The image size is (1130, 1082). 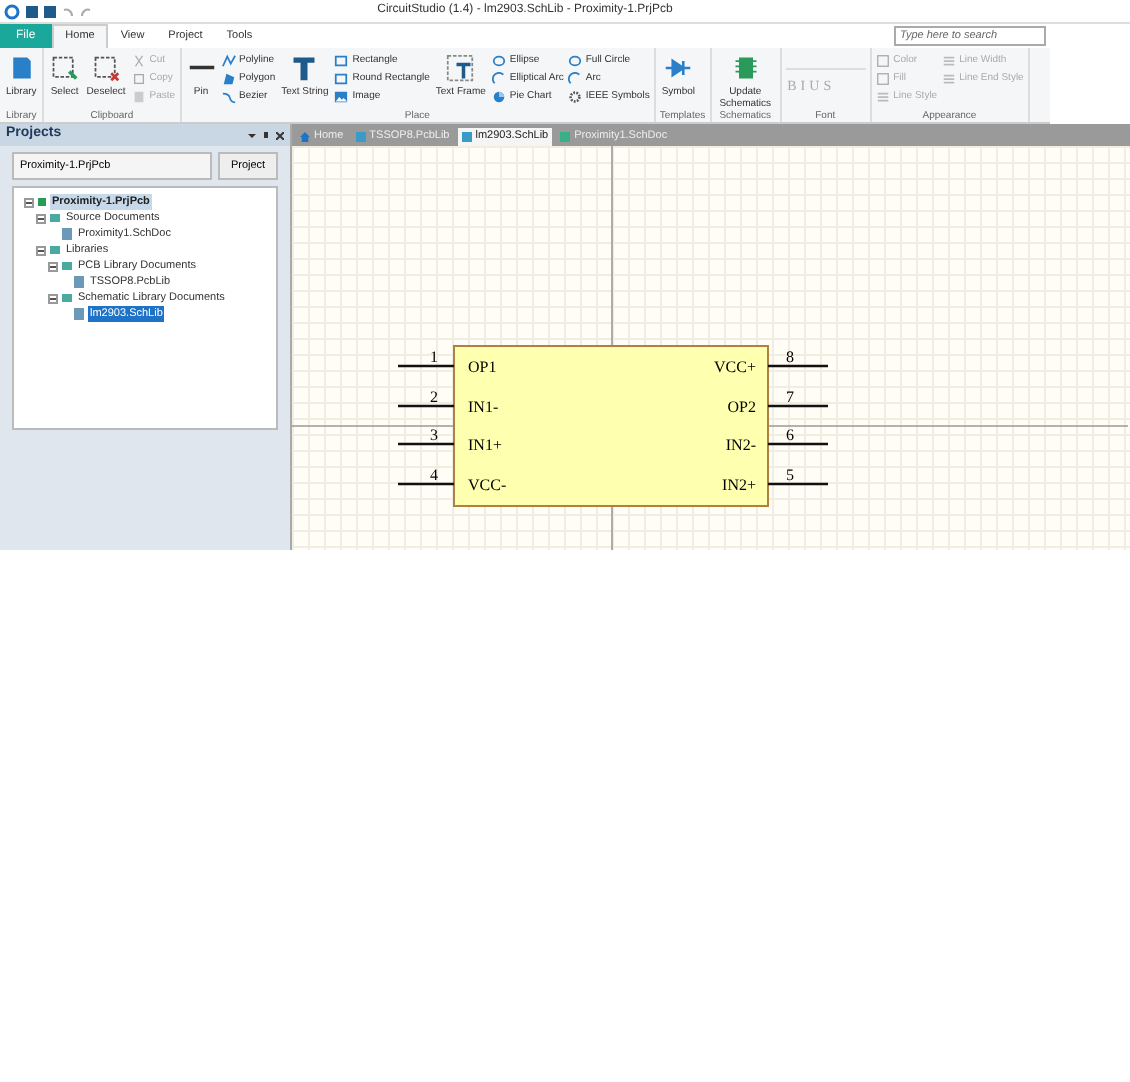 I want to click on image-icon, so click(x=341, y=97).